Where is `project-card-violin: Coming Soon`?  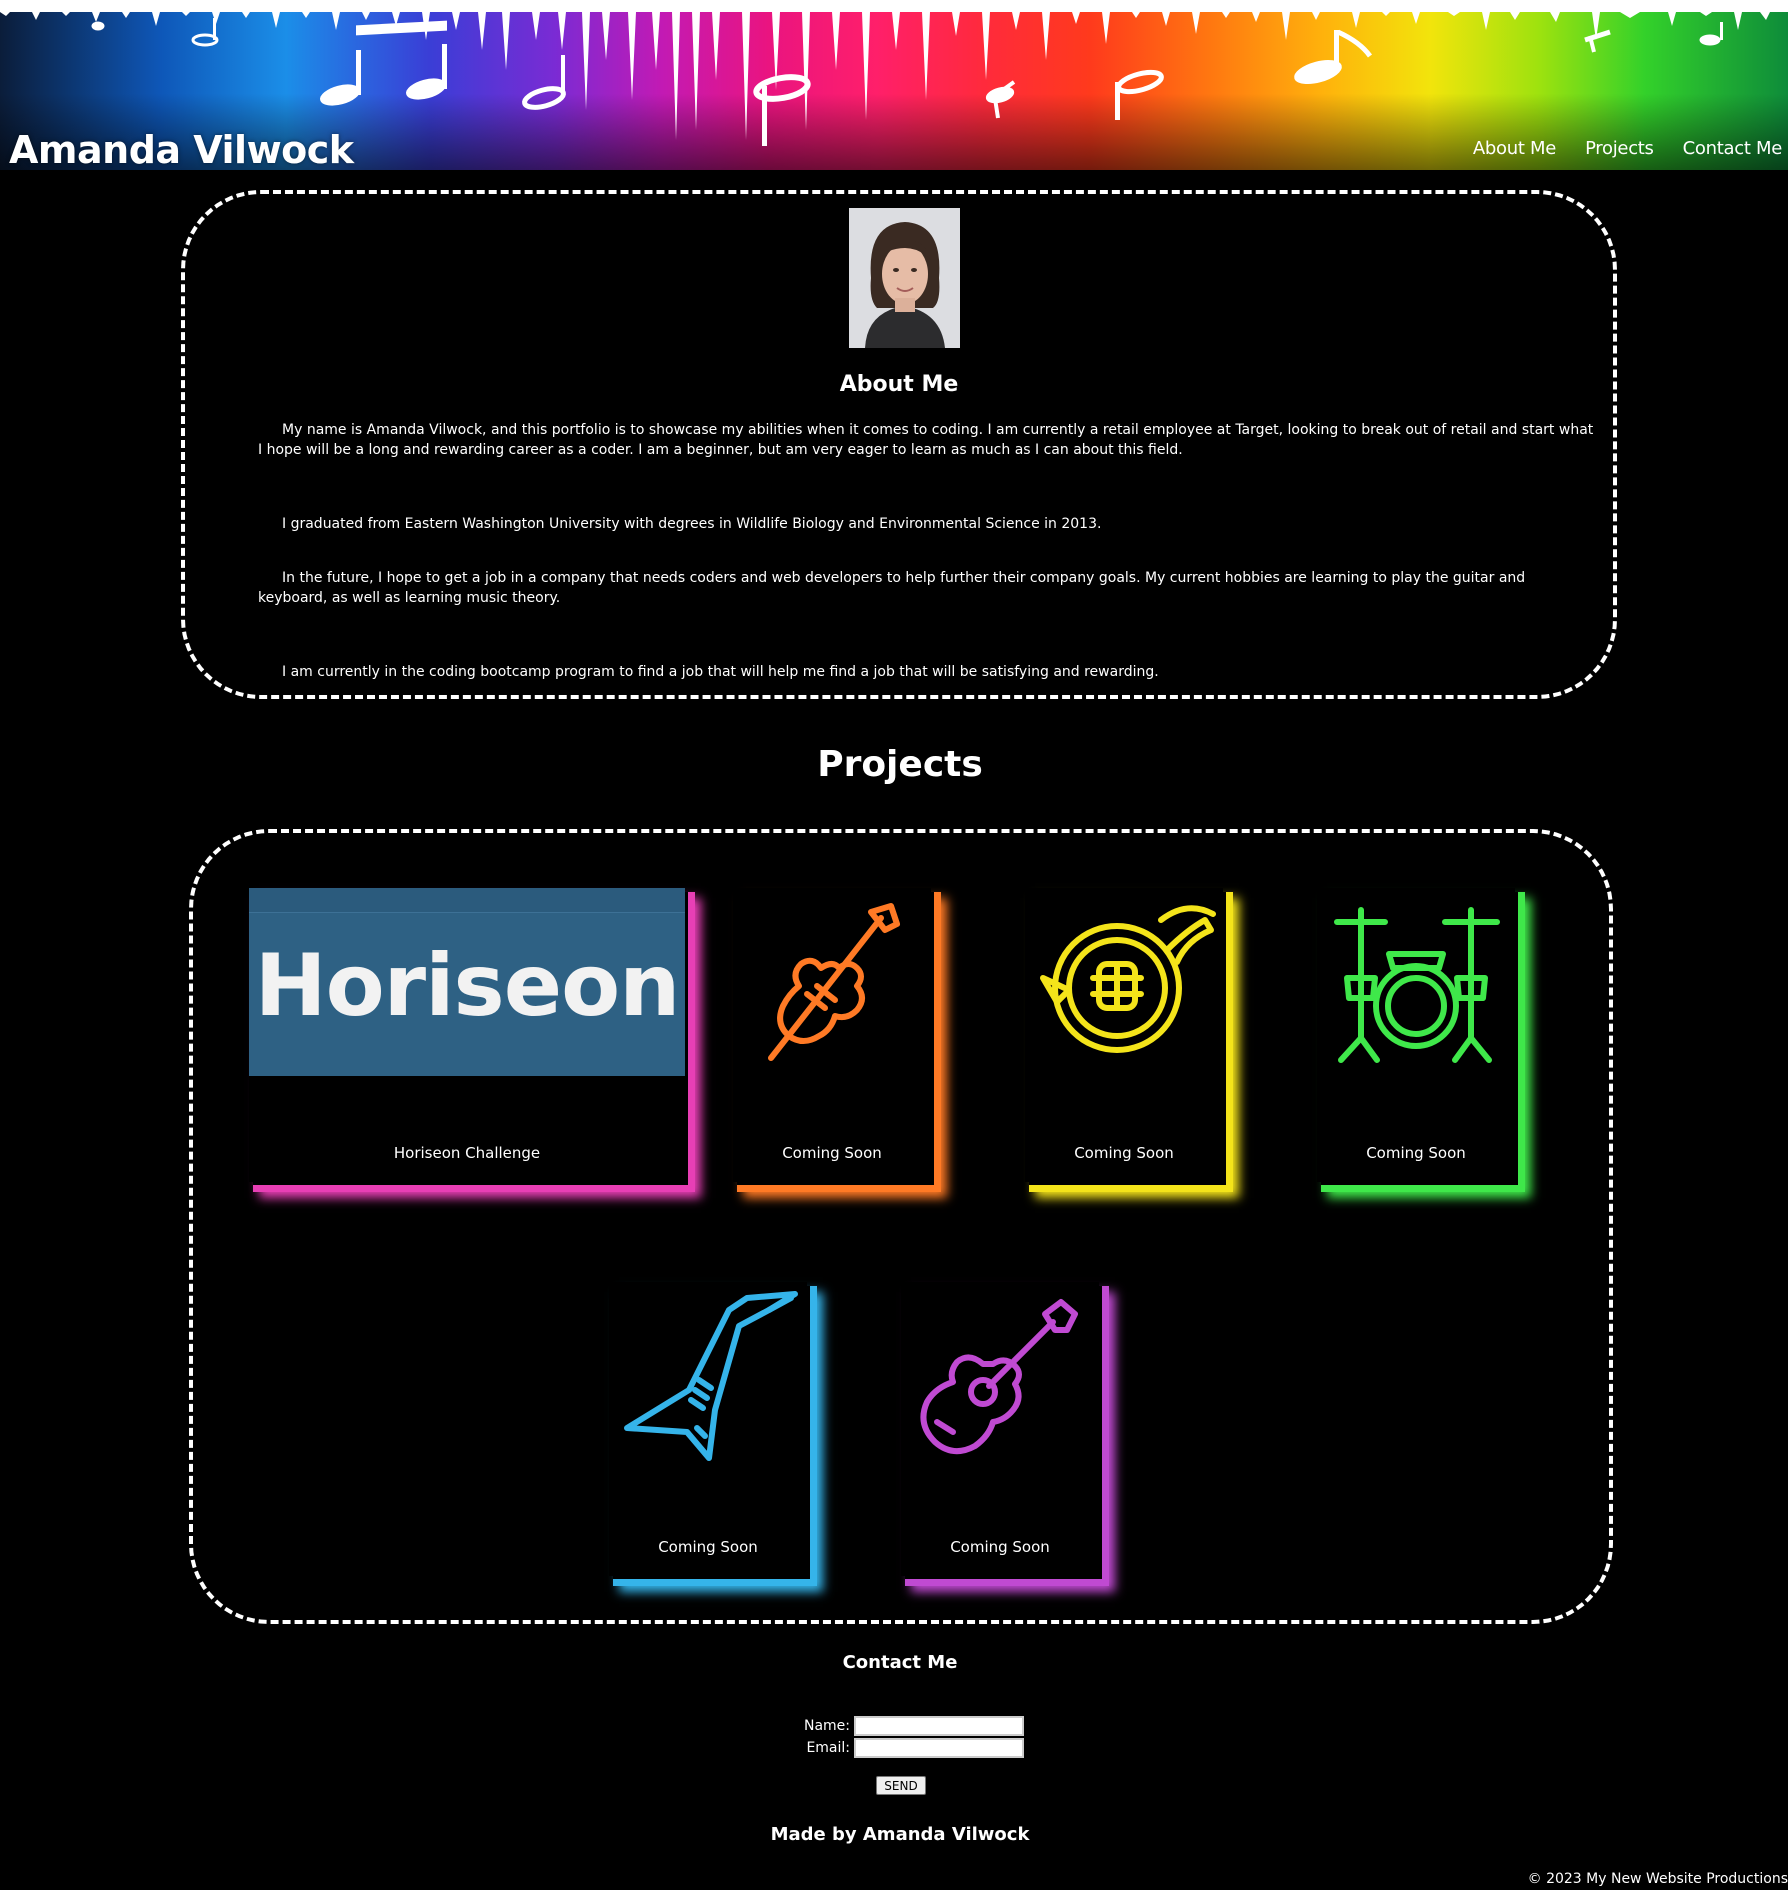
project-card-violin: Coming Soon is located at coordinates (837, 1040).